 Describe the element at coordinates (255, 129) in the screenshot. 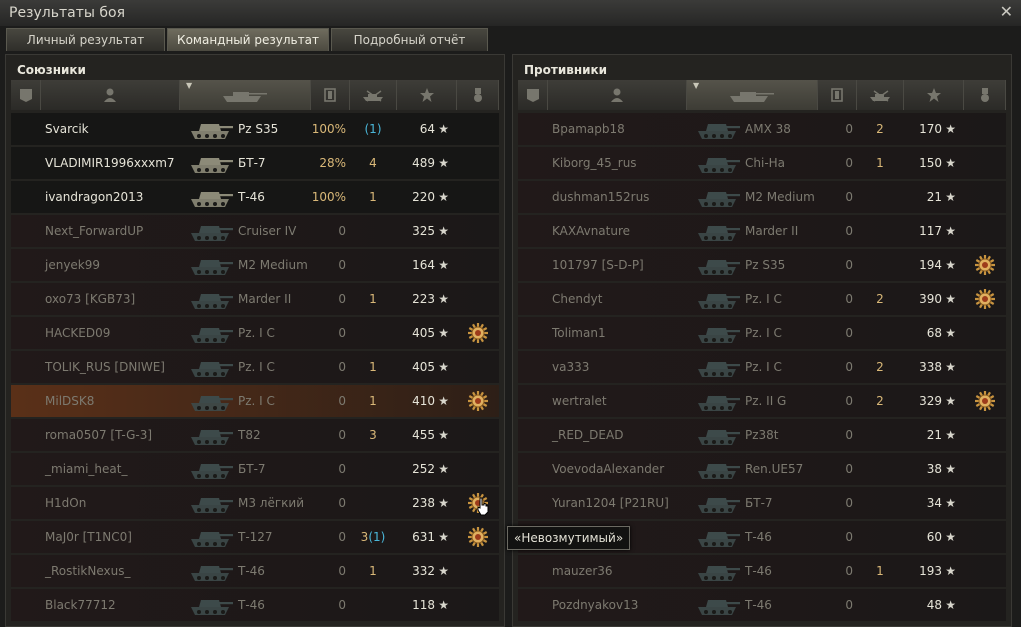

I see `player-row: Svarcik Pz S35 100% (1) 64 ★` at that location.